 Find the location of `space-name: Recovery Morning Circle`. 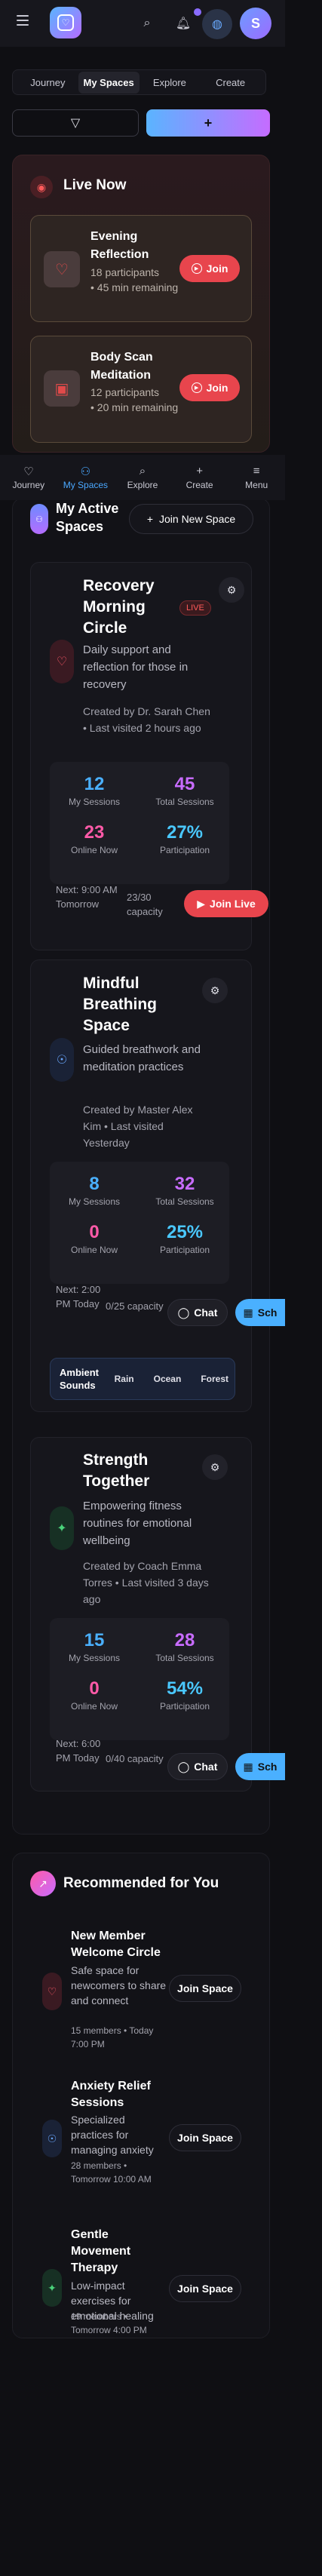

space-name: Recovery Morning Circle is located at coordinates (119, 607).